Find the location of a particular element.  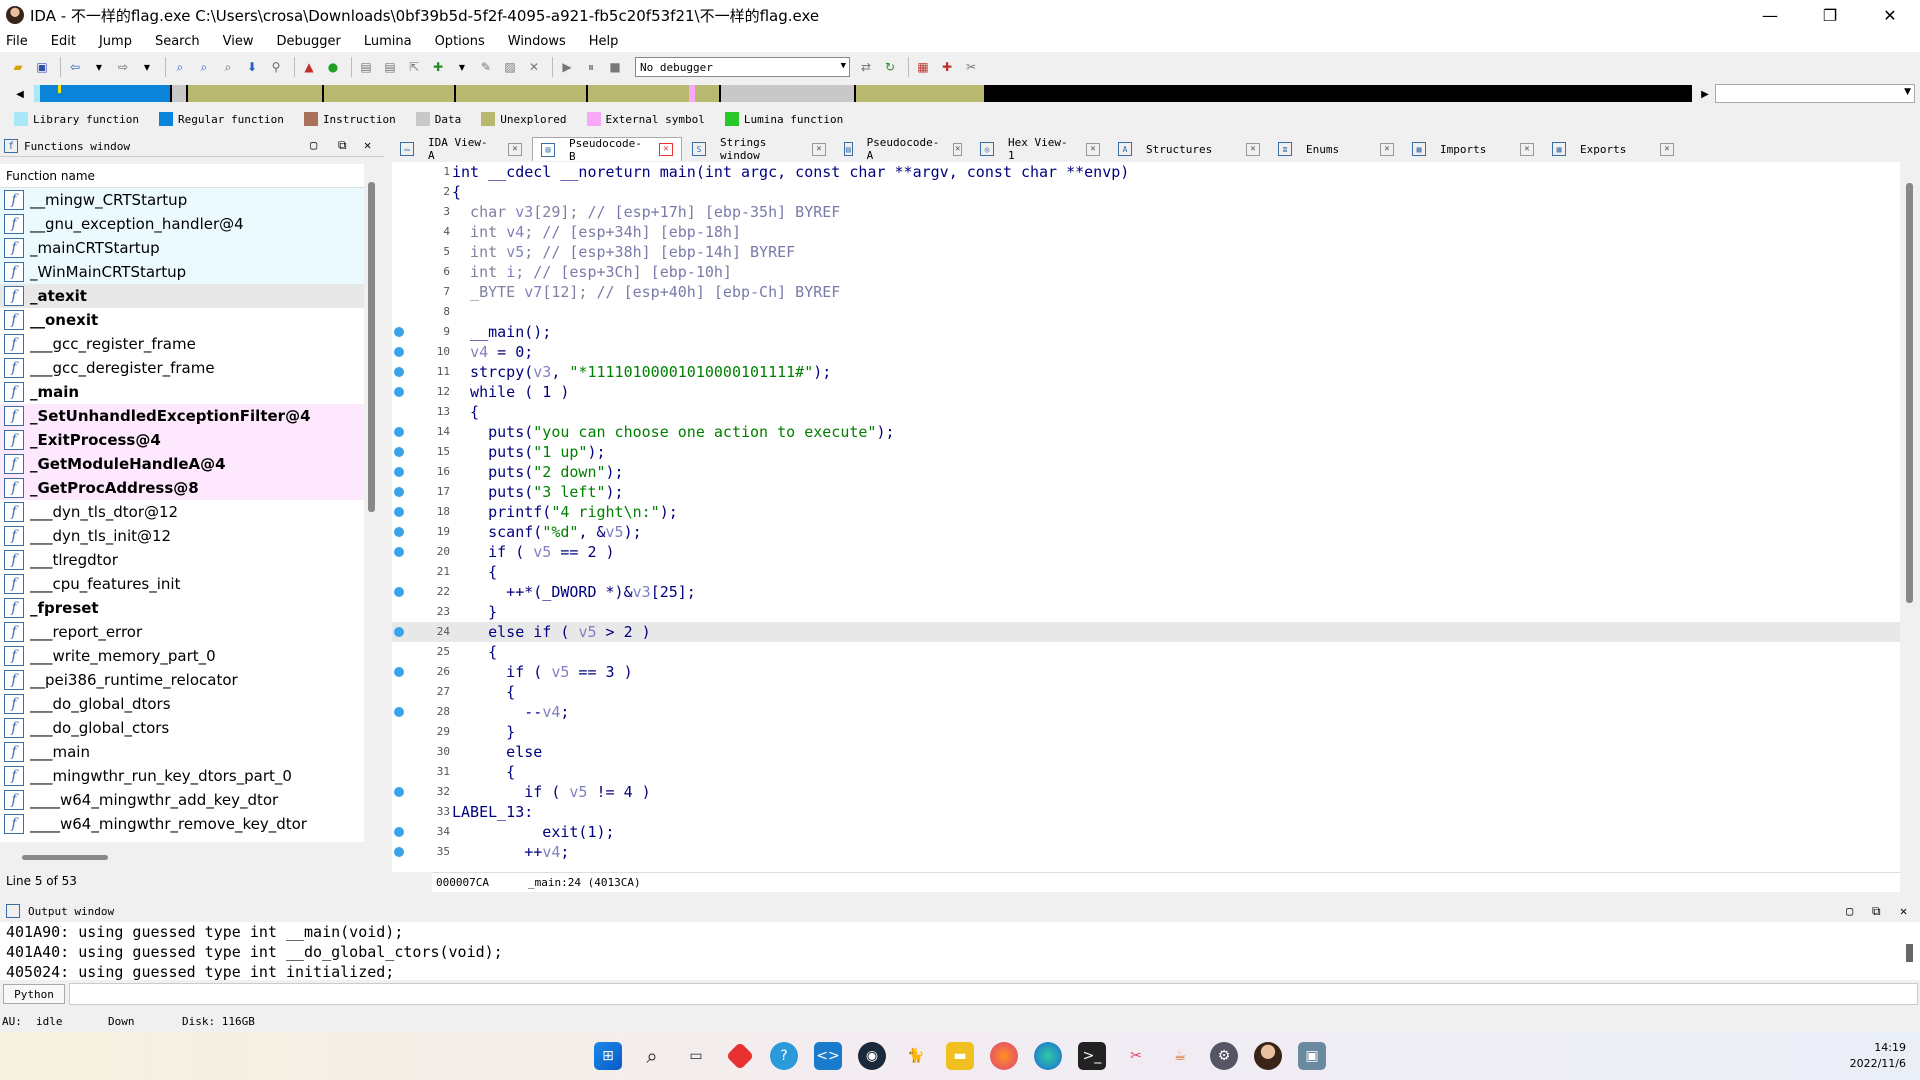

code-line: 16 puts("2 down"); is located at coordinates (1146, 472).